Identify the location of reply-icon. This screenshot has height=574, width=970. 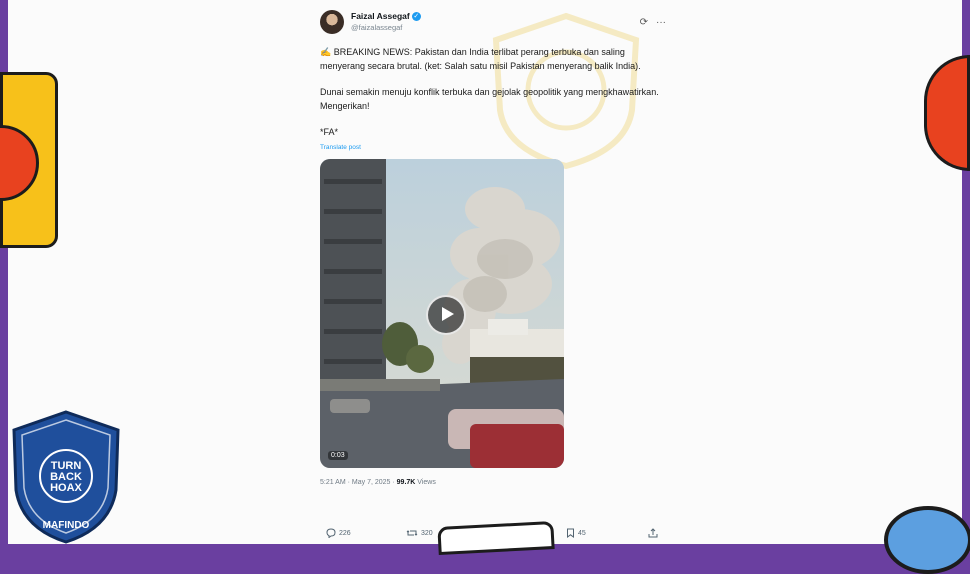
(331, 533).